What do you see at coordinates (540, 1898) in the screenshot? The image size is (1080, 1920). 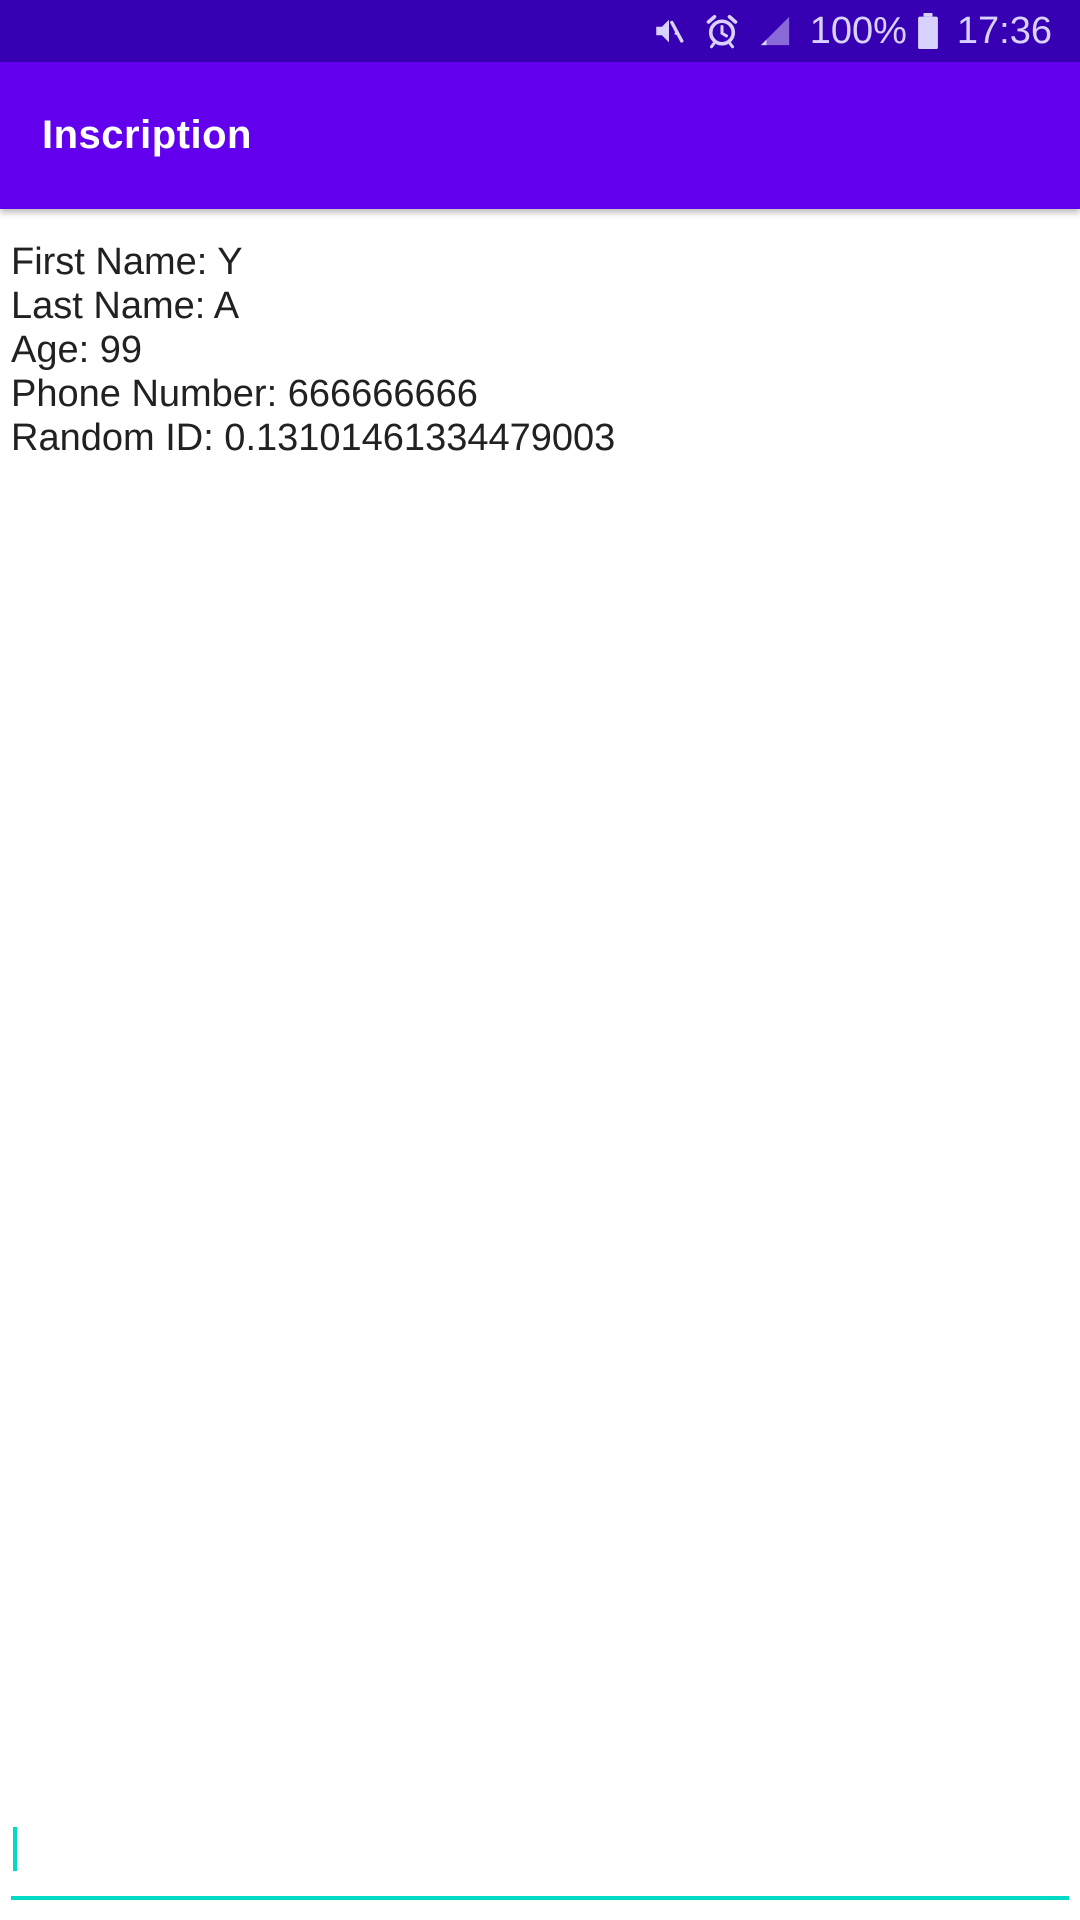 I see `input-underline` at bounding box center [540, 1898].